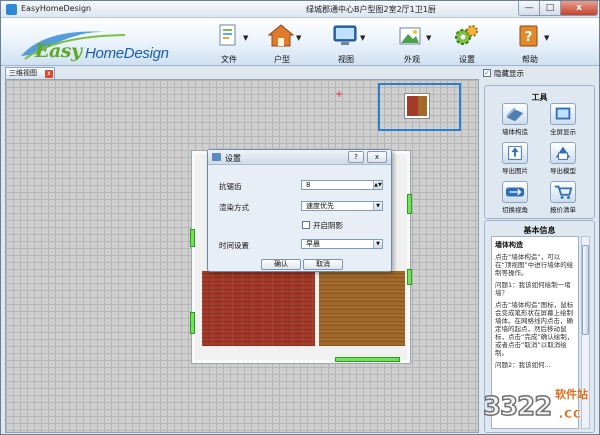 Image resolution: width=600 pixels, height=435 pixels. What do you see at coordinates (339, 94) in the screenshot?
I see `crosshair-cursor-icon: +` at bounding box center [339, 94].